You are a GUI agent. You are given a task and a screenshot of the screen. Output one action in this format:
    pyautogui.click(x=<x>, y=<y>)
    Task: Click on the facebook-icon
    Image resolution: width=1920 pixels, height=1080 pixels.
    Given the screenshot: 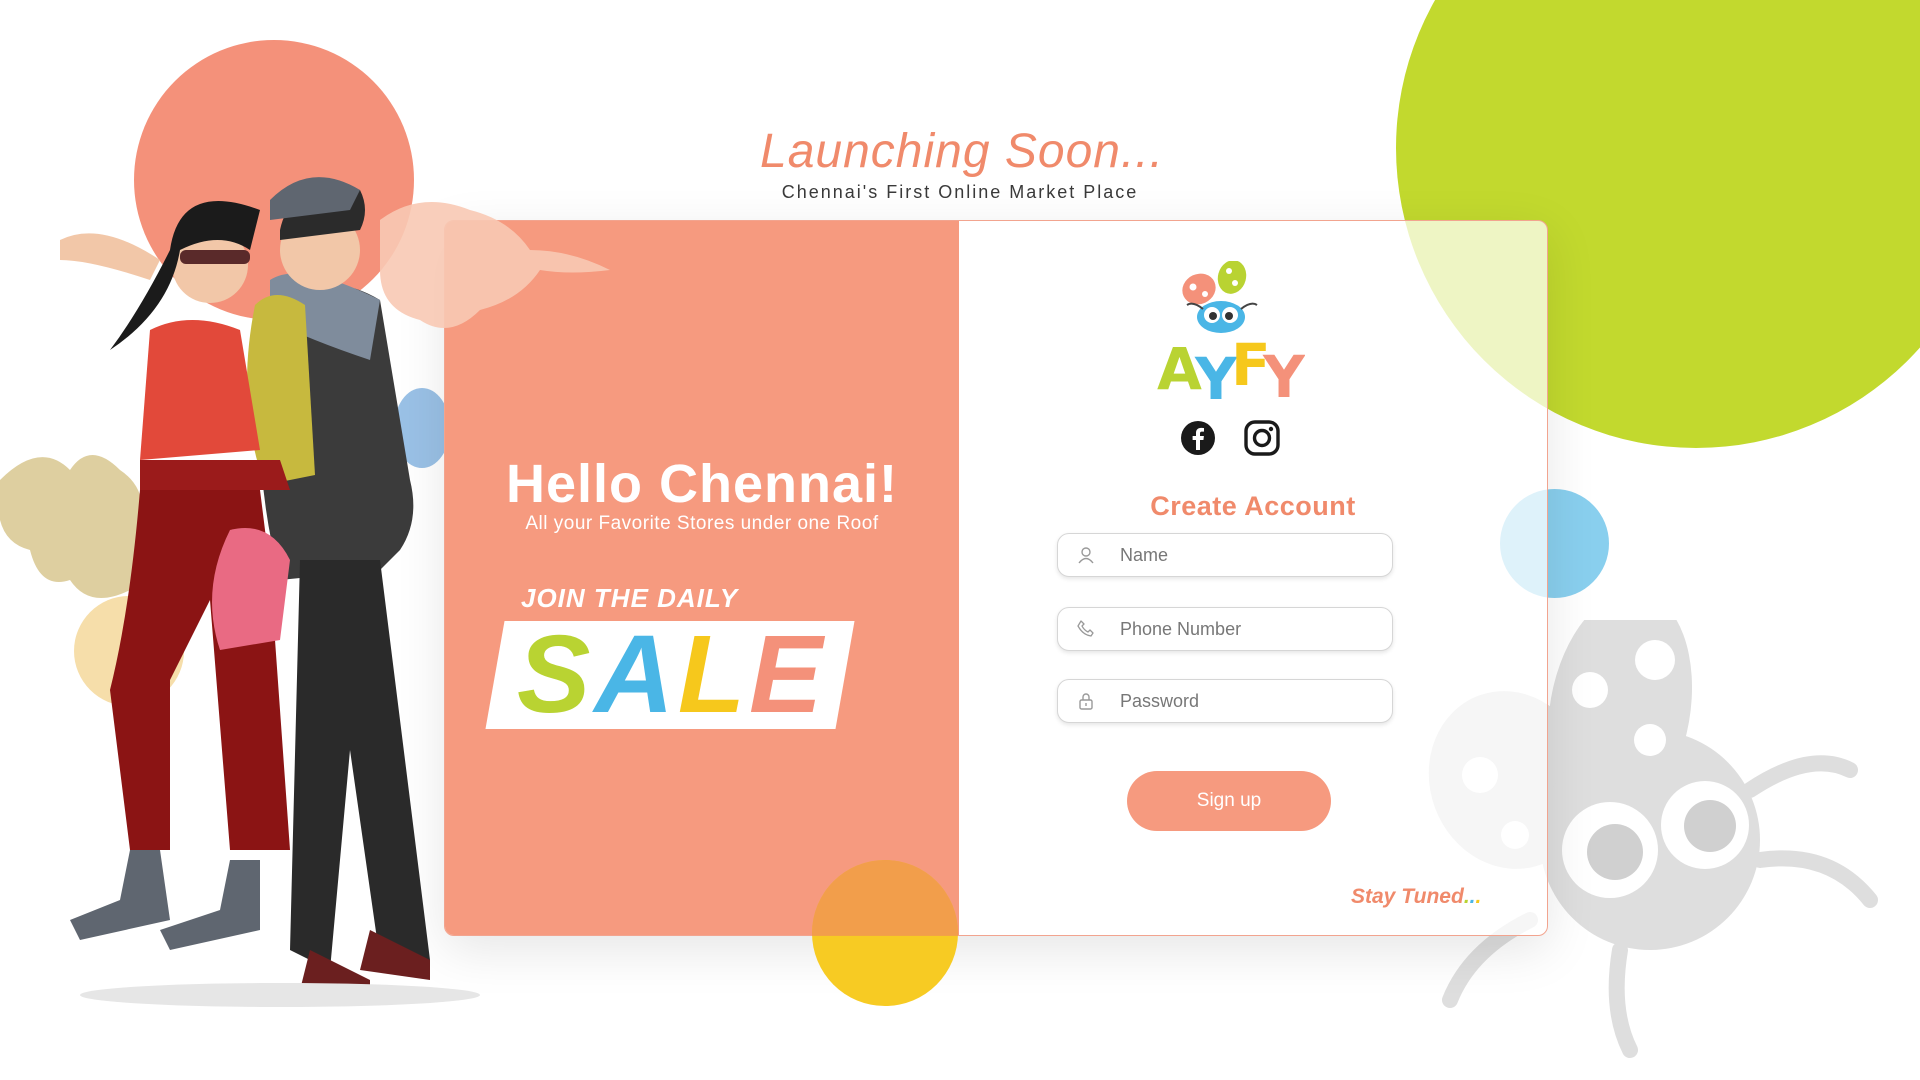 What is the action you would take?
    pyautogui.click(x=1198, y=438)
    